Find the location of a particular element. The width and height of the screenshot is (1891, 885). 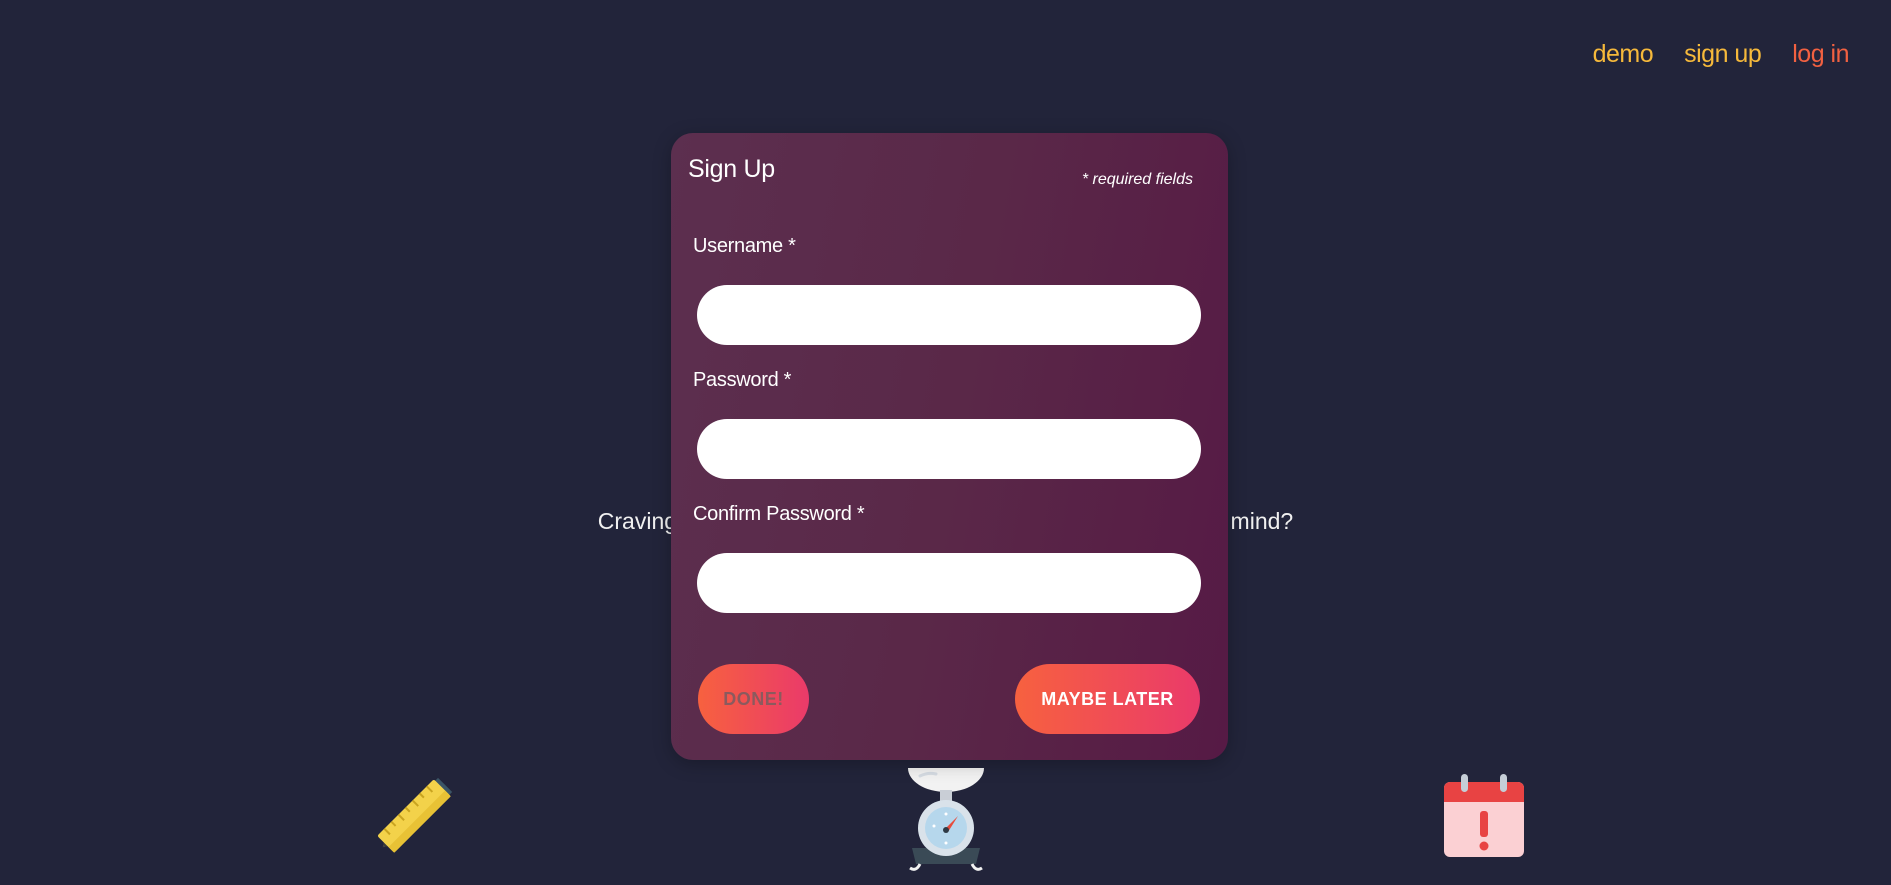

username-input is located at coordinates (949, 315).